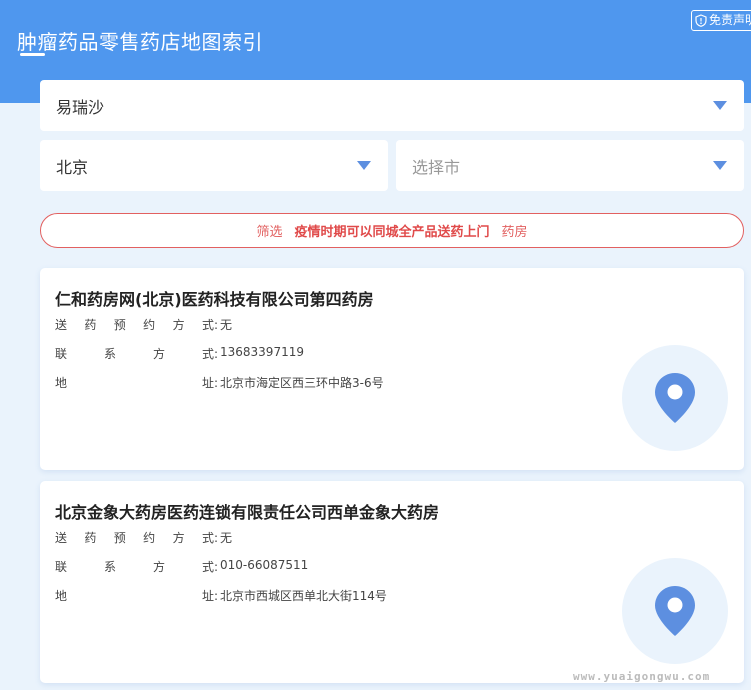 The image size is (751, 690). Describe the element at coordinates (80, 107) in the screenshot. I see `drug-select-value: 易瑞沙` at that location.